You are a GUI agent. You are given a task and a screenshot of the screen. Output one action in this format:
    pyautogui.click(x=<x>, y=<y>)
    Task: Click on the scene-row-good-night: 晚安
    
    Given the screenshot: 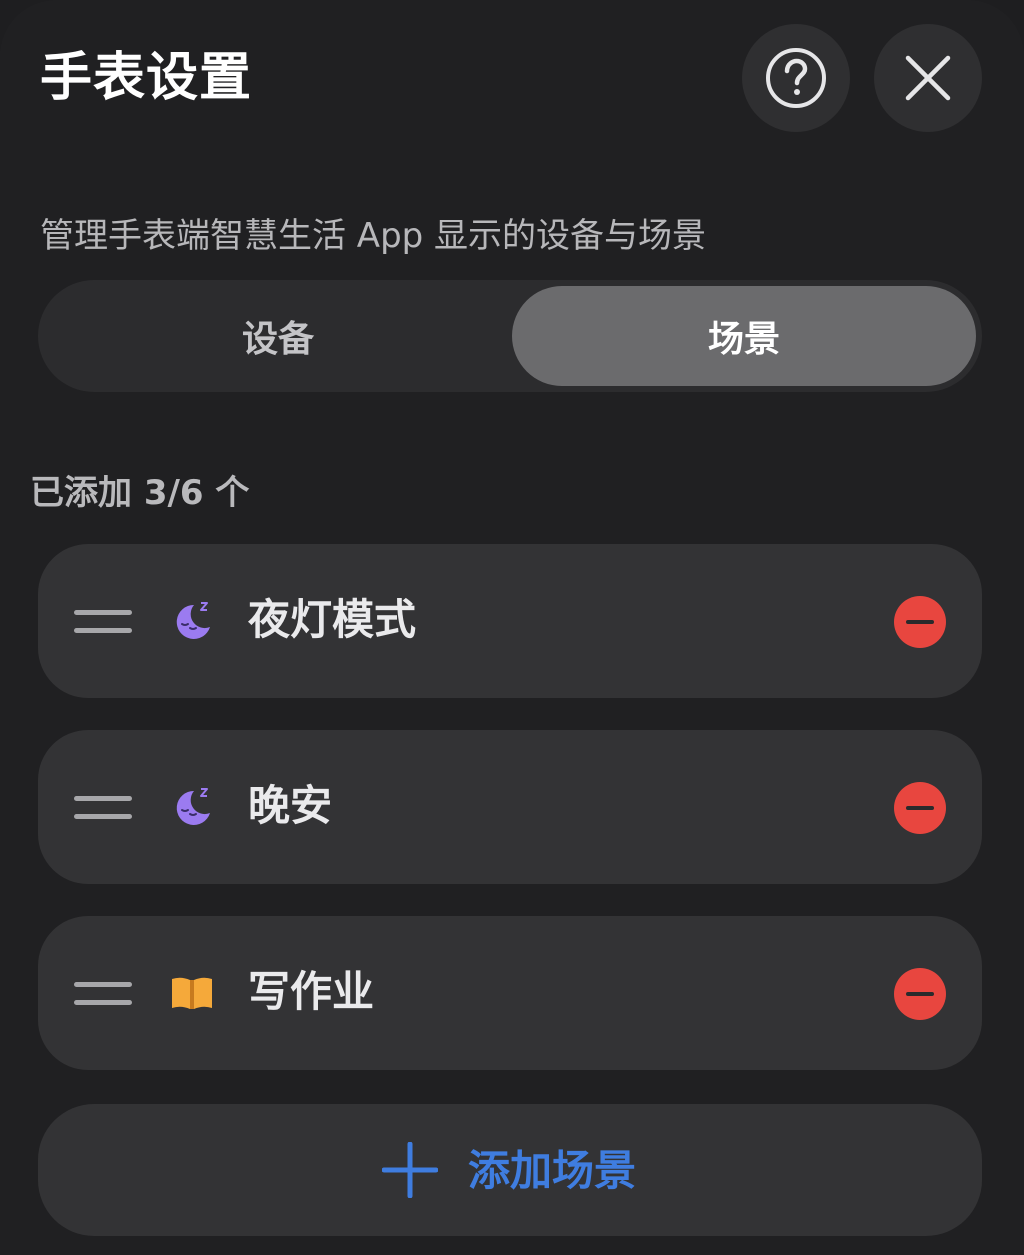 What is the action you would take?
    pyautogui.click(x=510, y=807)
    